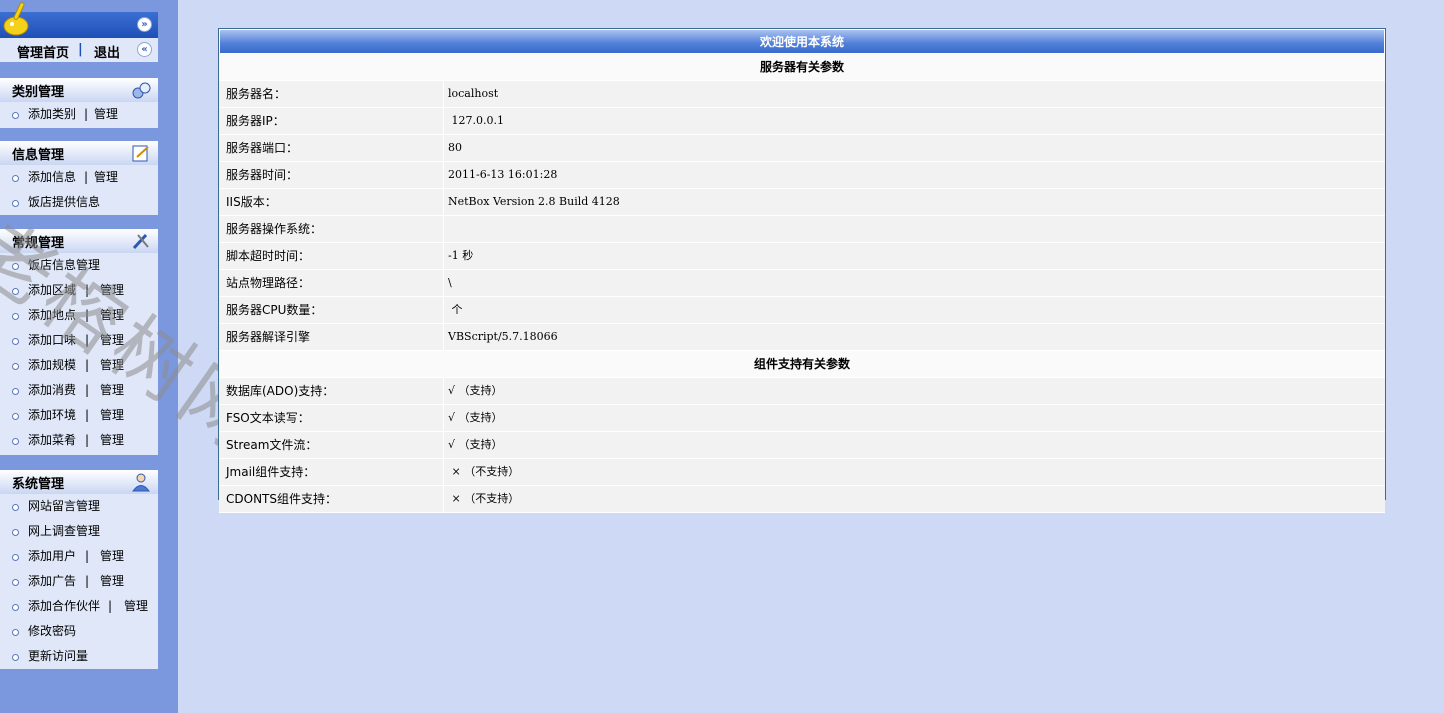  I want to click on user-icon, so click(141, 482).